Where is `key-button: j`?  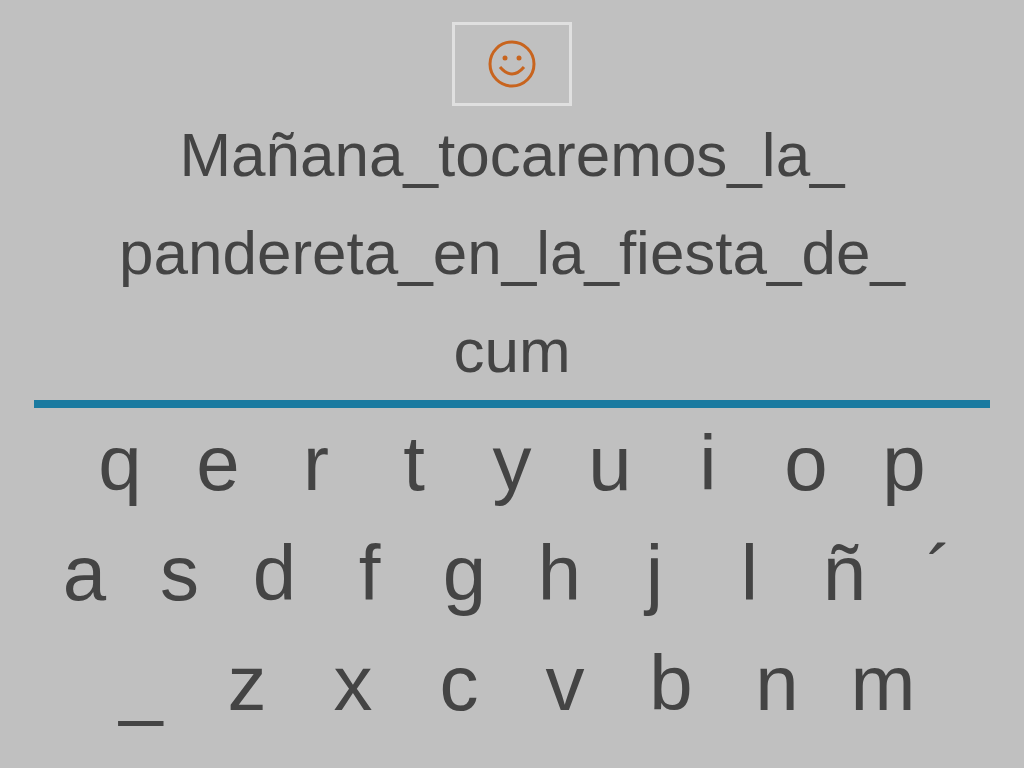
key-button: j is located at coordinates (654, 573).